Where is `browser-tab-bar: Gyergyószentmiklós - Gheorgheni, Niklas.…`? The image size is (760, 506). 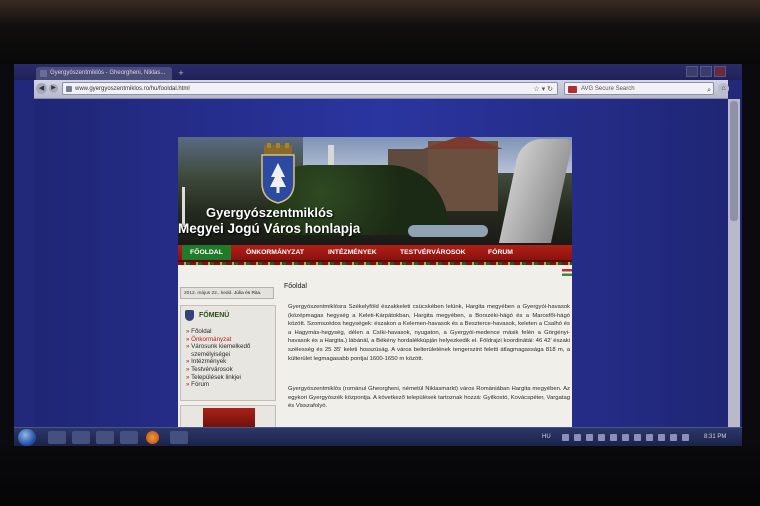 browser-tab-bar: Gyergyószentmiklós - Gheorgheni, Niklas.… is located at coordinates (378, 72).